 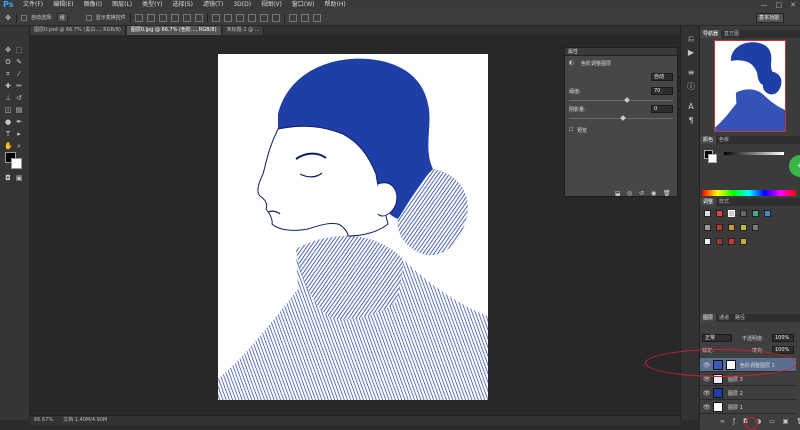 I want to click on brightness-icon, so click(x=707, y=213).